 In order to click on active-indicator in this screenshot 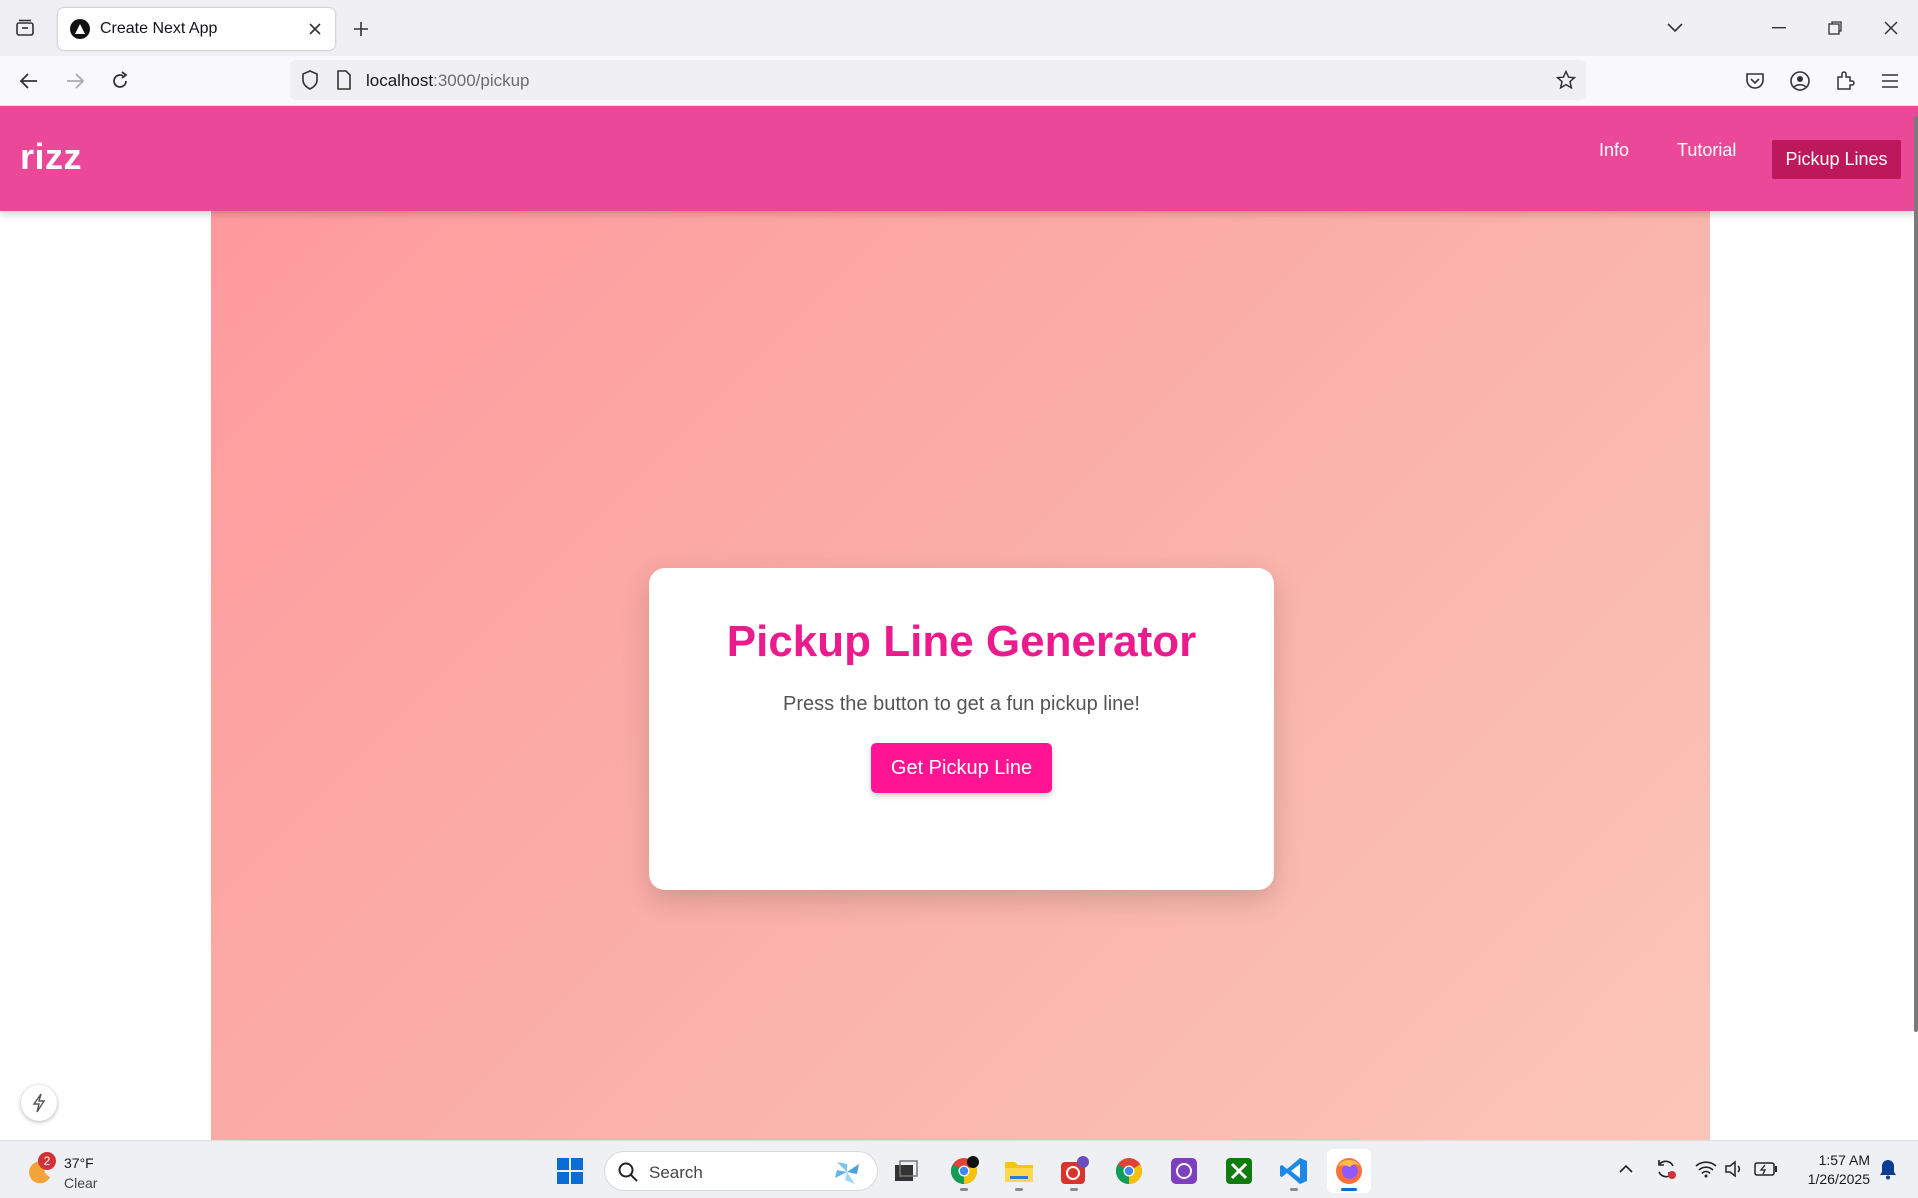, I will do `click(1349, 1189)`.